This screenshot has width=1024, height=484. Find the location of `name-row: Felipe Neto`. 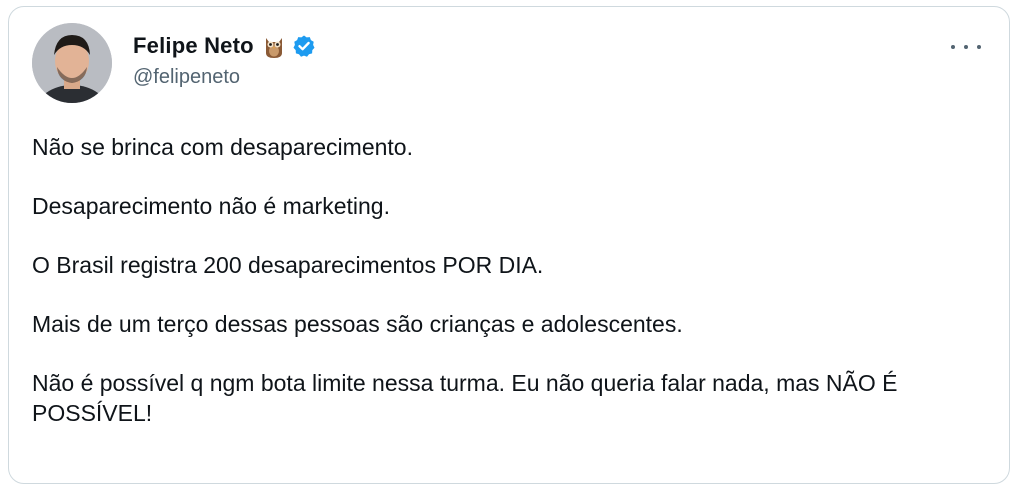

name-row: Felipe Neto is located at coordinates (224, 46).